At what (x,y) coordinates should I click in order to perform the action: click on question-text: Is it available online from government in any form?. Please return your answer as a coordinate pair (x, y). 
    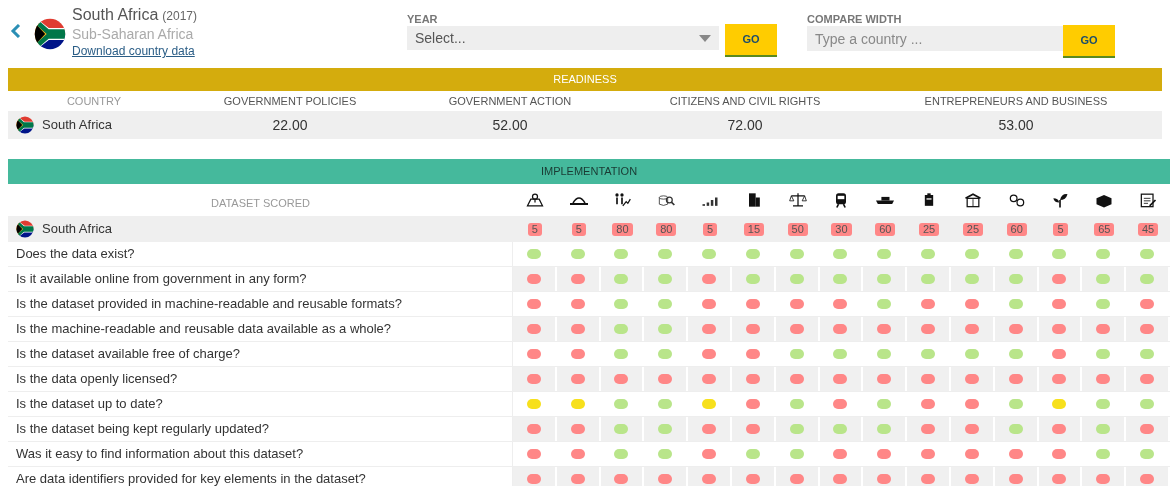
    Looking at the image, I should click on (161, 279).